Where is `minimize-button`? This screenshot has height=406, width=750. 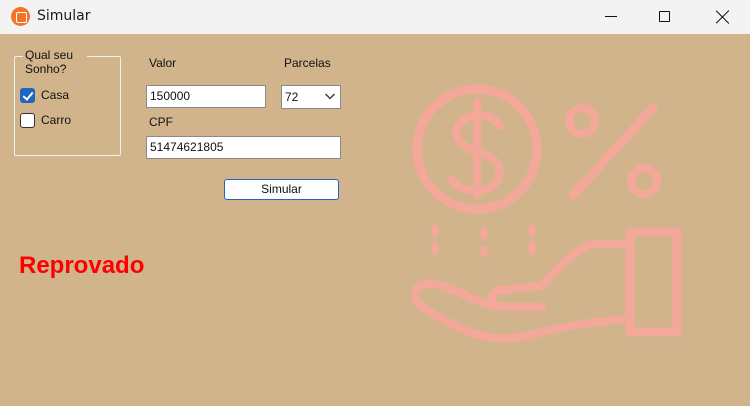
minimize-button is located at coordinates (611, 17).